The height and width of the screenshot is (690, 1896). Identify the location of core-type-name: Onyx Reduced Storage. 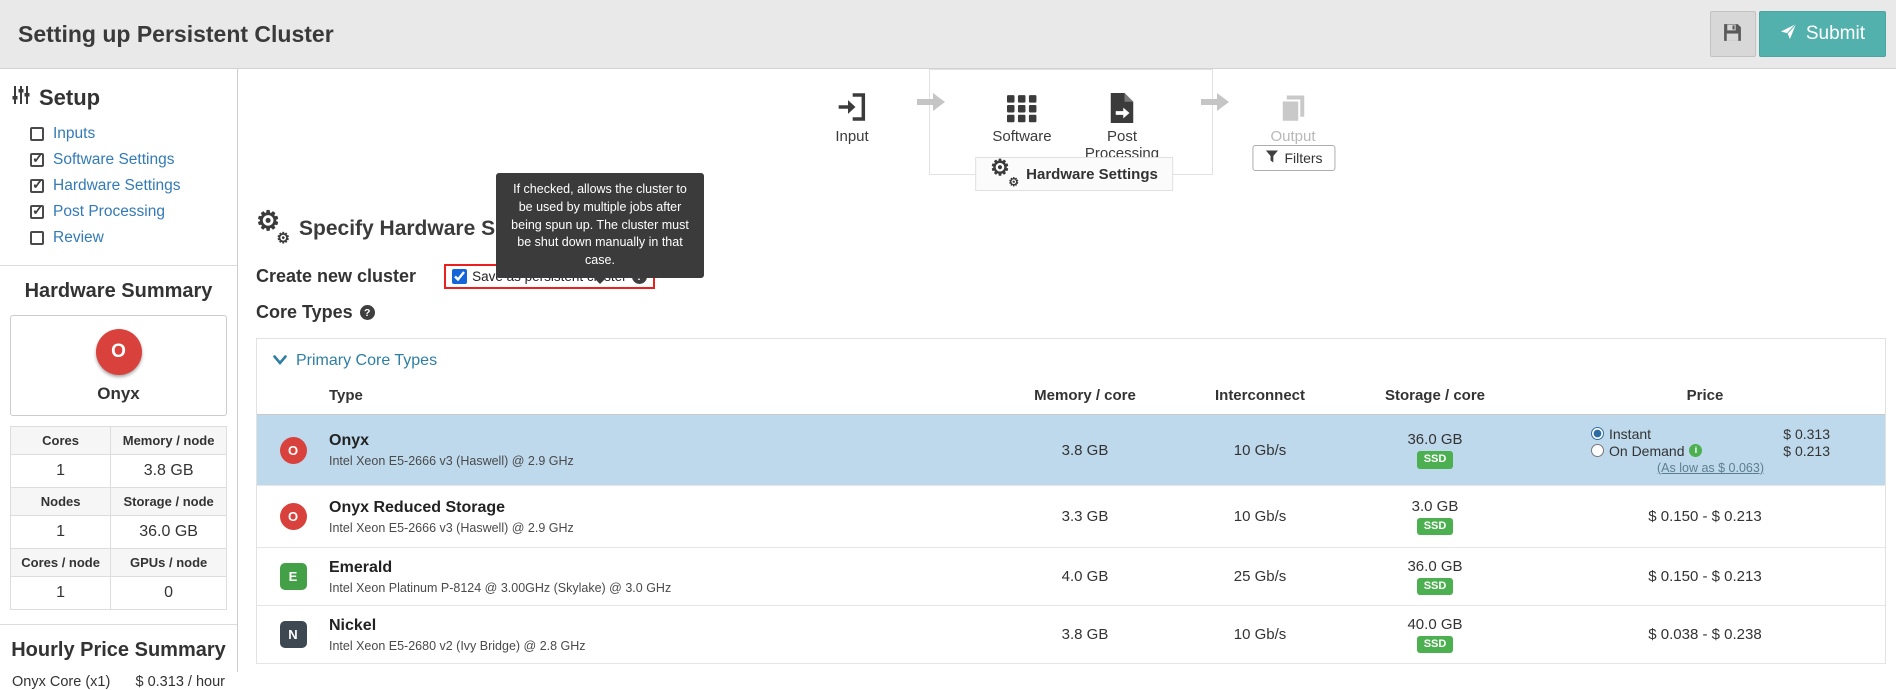
(417, 507).